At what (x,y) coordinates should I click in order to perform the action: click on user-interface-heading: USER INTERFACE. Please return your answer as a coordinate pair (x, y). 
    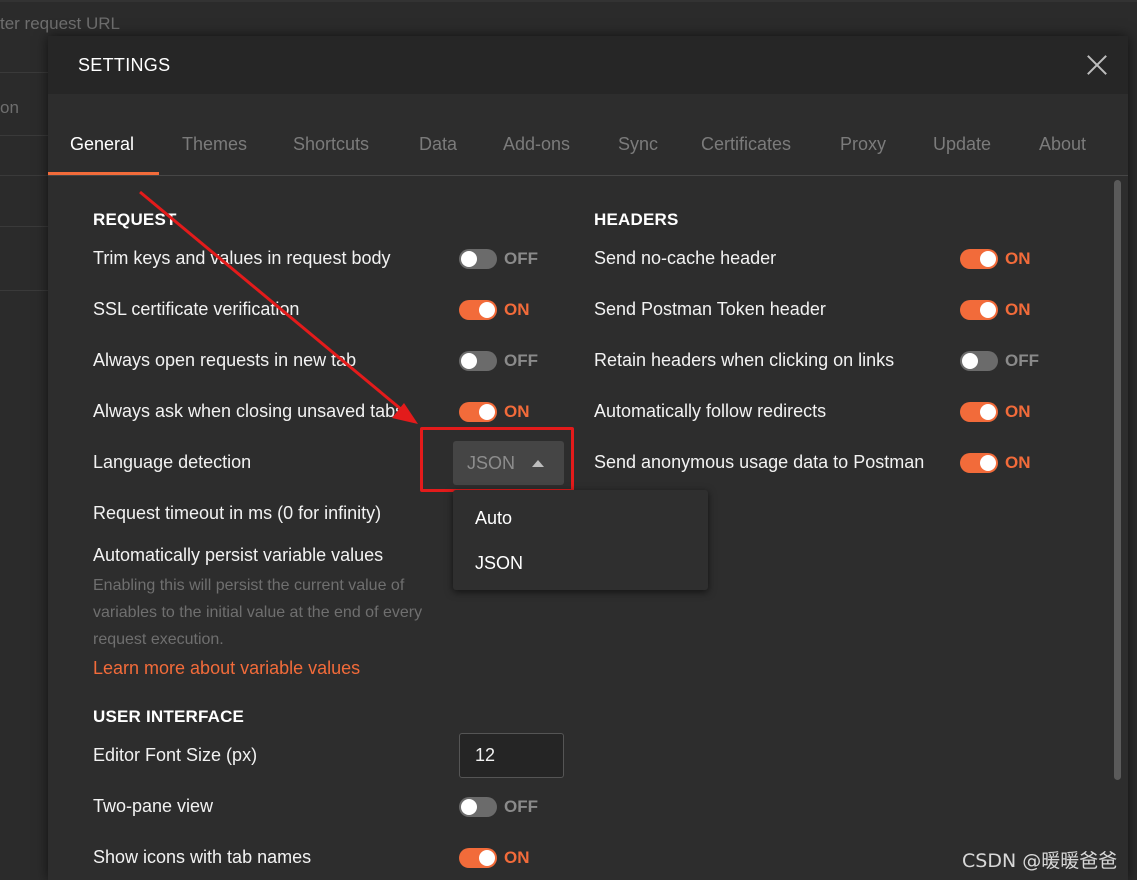
    Looking at the image, I should click on (169, 716).